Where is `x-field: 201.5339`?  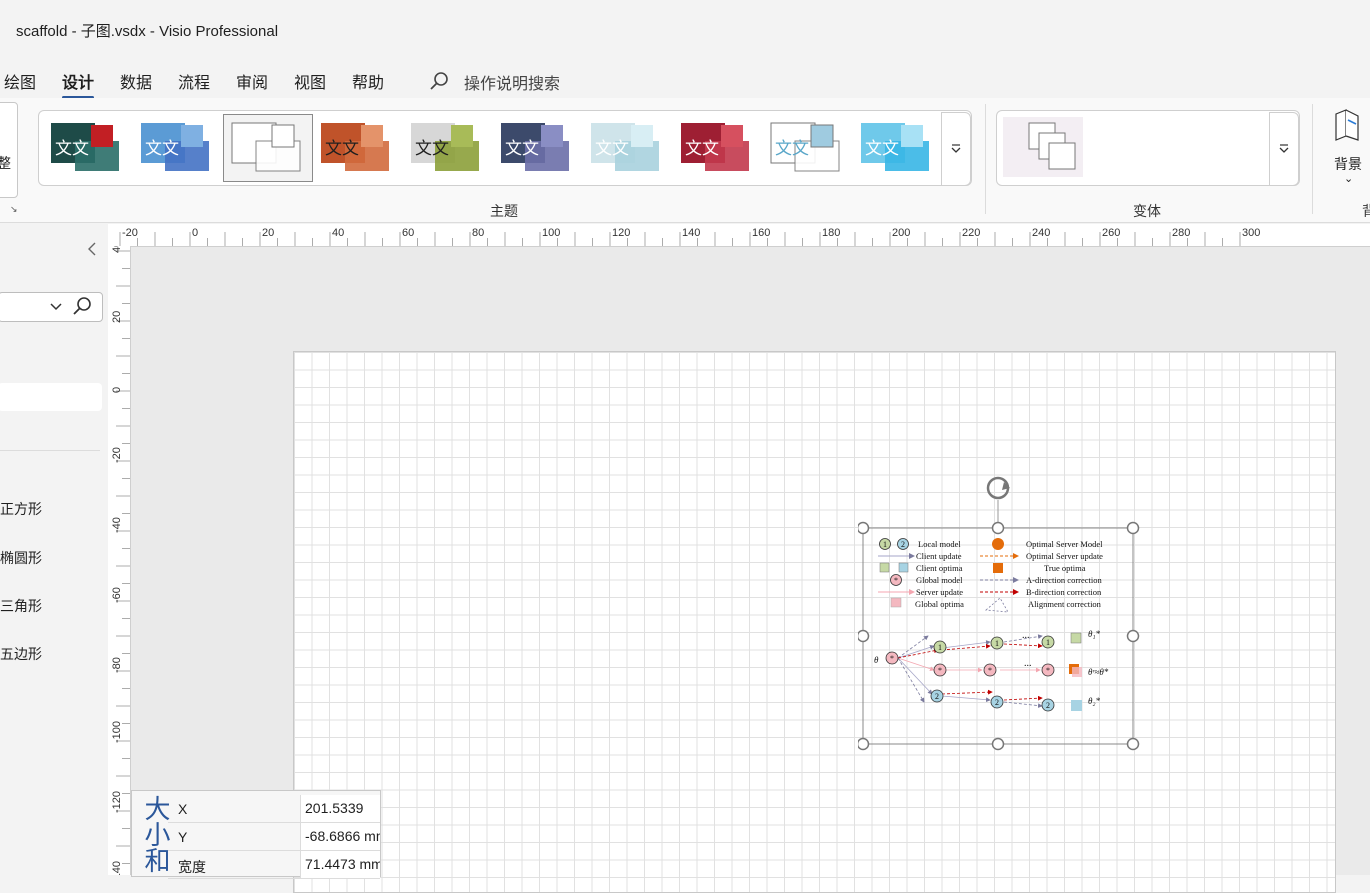 x-field: 201.5339 is located at coordinates (340, 808).